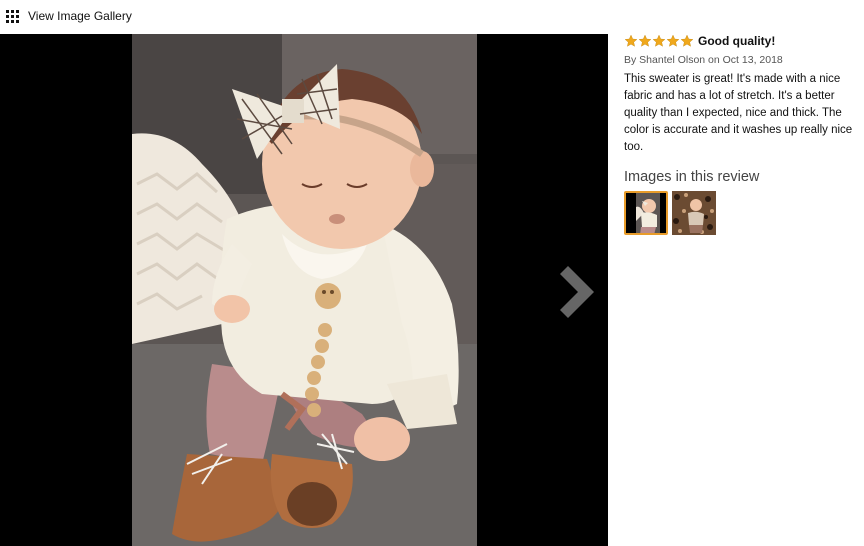 The height and width of the screenshot is (546, 864). I want to click on next-image-button, so click(580, 292).